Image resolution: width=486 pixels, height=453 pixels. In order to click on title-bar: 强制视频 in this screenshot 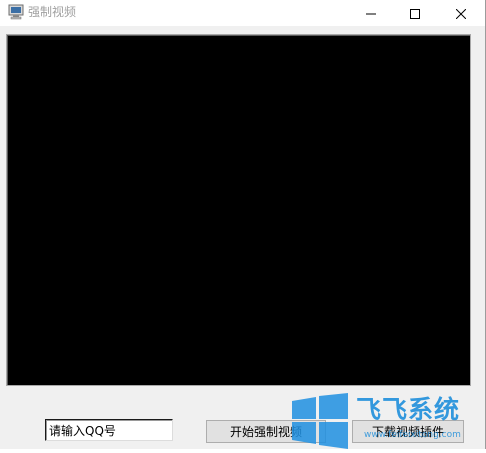, I will do `click(242, 13)`.